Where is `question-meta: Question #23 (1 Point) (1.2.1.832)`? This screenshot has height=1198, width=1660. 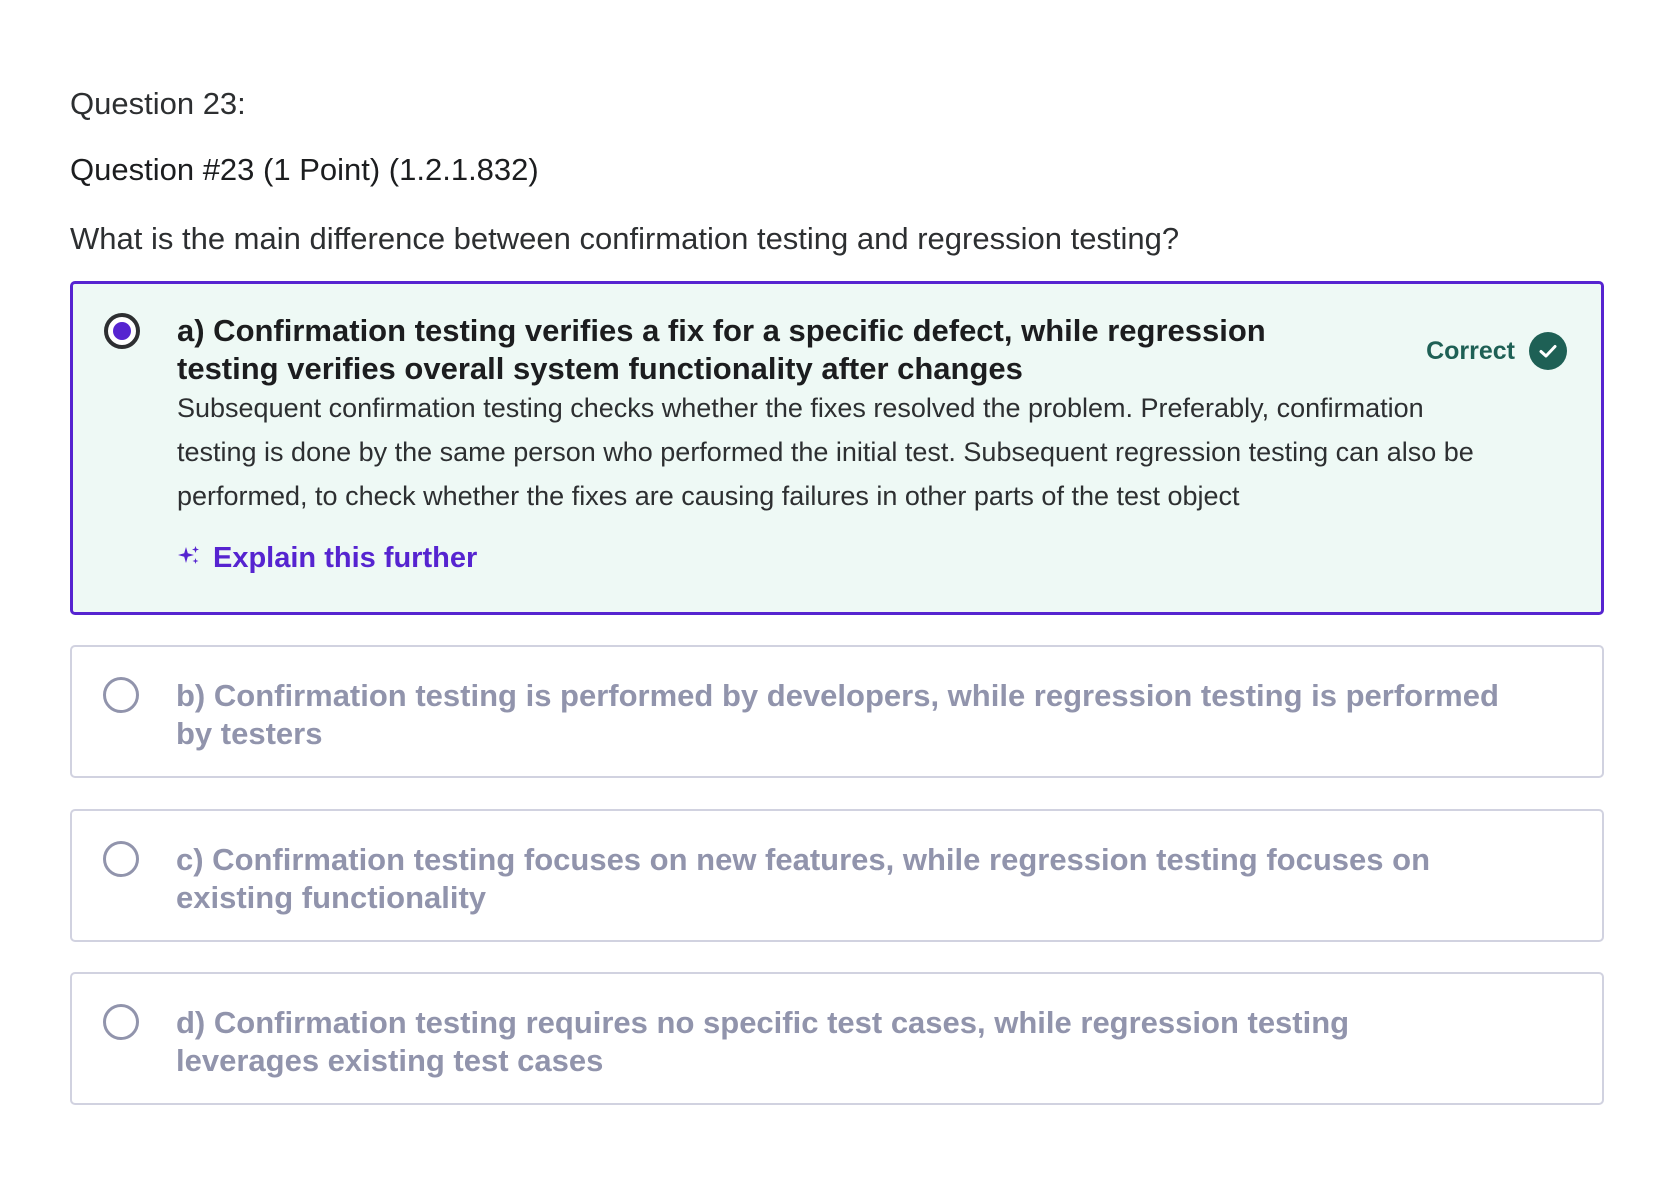
question-meta: Question #23 (1 Point) (1.2.1.832) is located at coordinates (304, 169).